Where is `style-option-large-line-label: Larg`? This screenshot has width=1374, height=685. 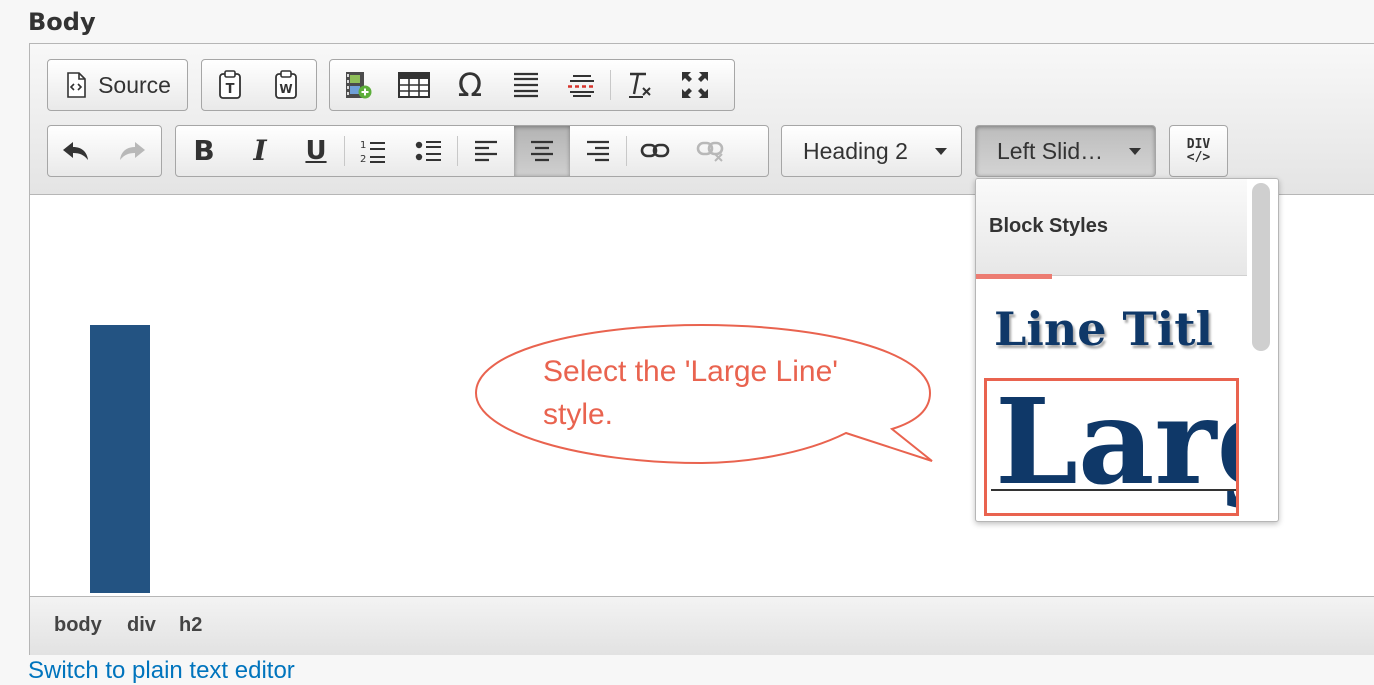
style-option-large-line-label: Larg is located at coordinates (1115, 444).